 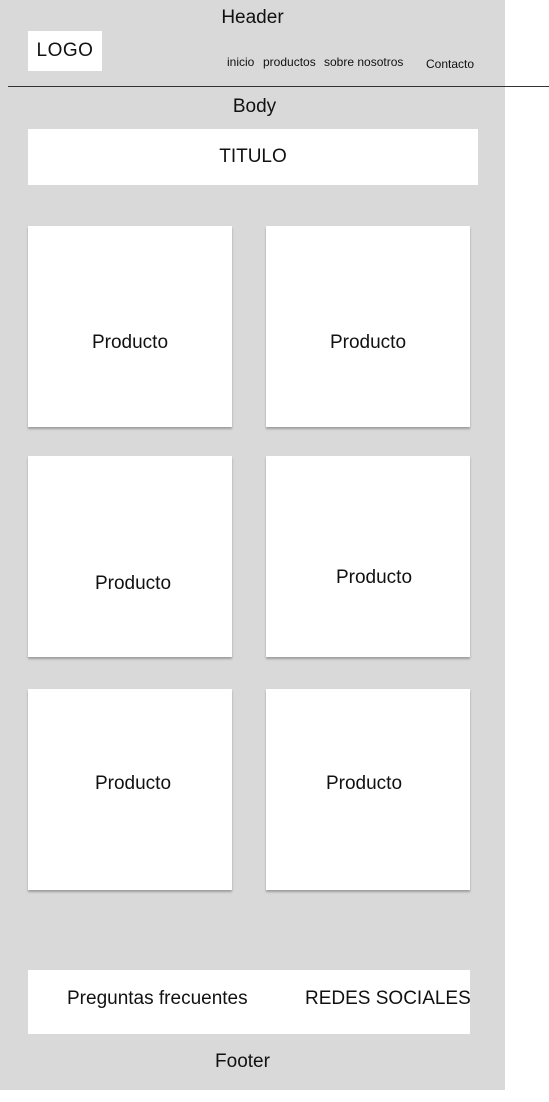 I want to click on page-title: TITULO, so click(x=253, y=157).